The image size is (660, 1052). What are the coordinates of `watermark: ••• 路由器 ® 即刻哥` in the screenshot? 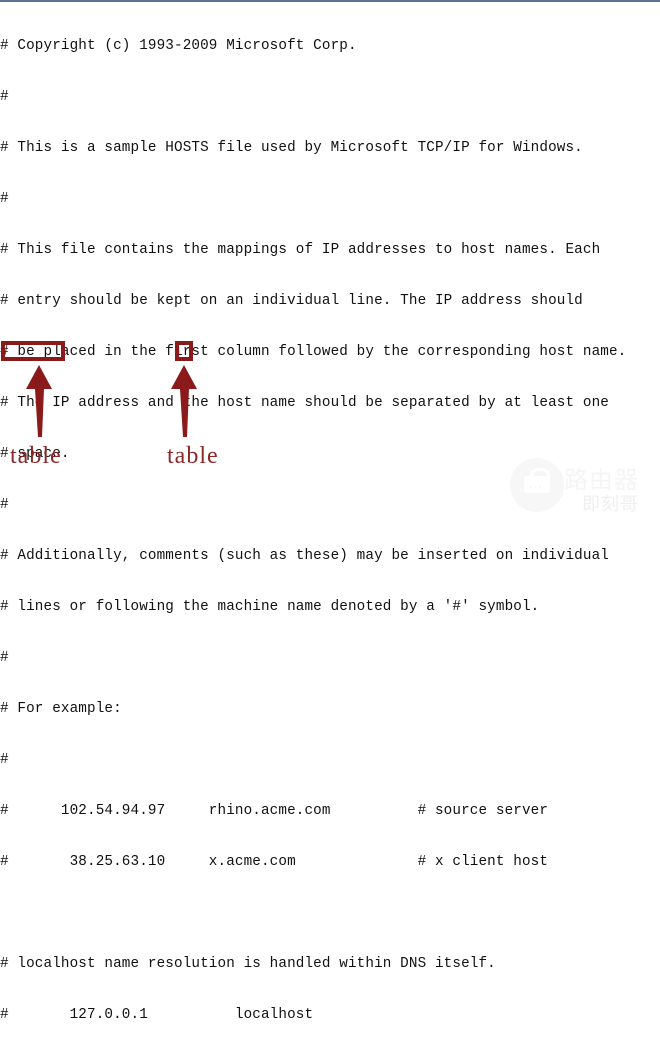 It's located at (579, 486).